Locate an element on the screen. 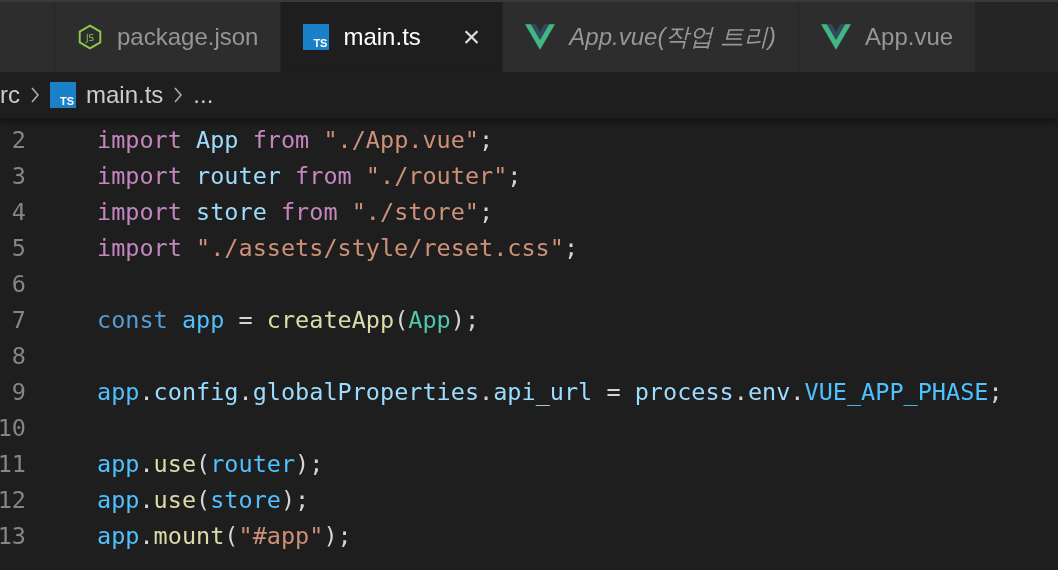 The image size is (1058, 570). variable-text: env is located at coordinates (769, 392).